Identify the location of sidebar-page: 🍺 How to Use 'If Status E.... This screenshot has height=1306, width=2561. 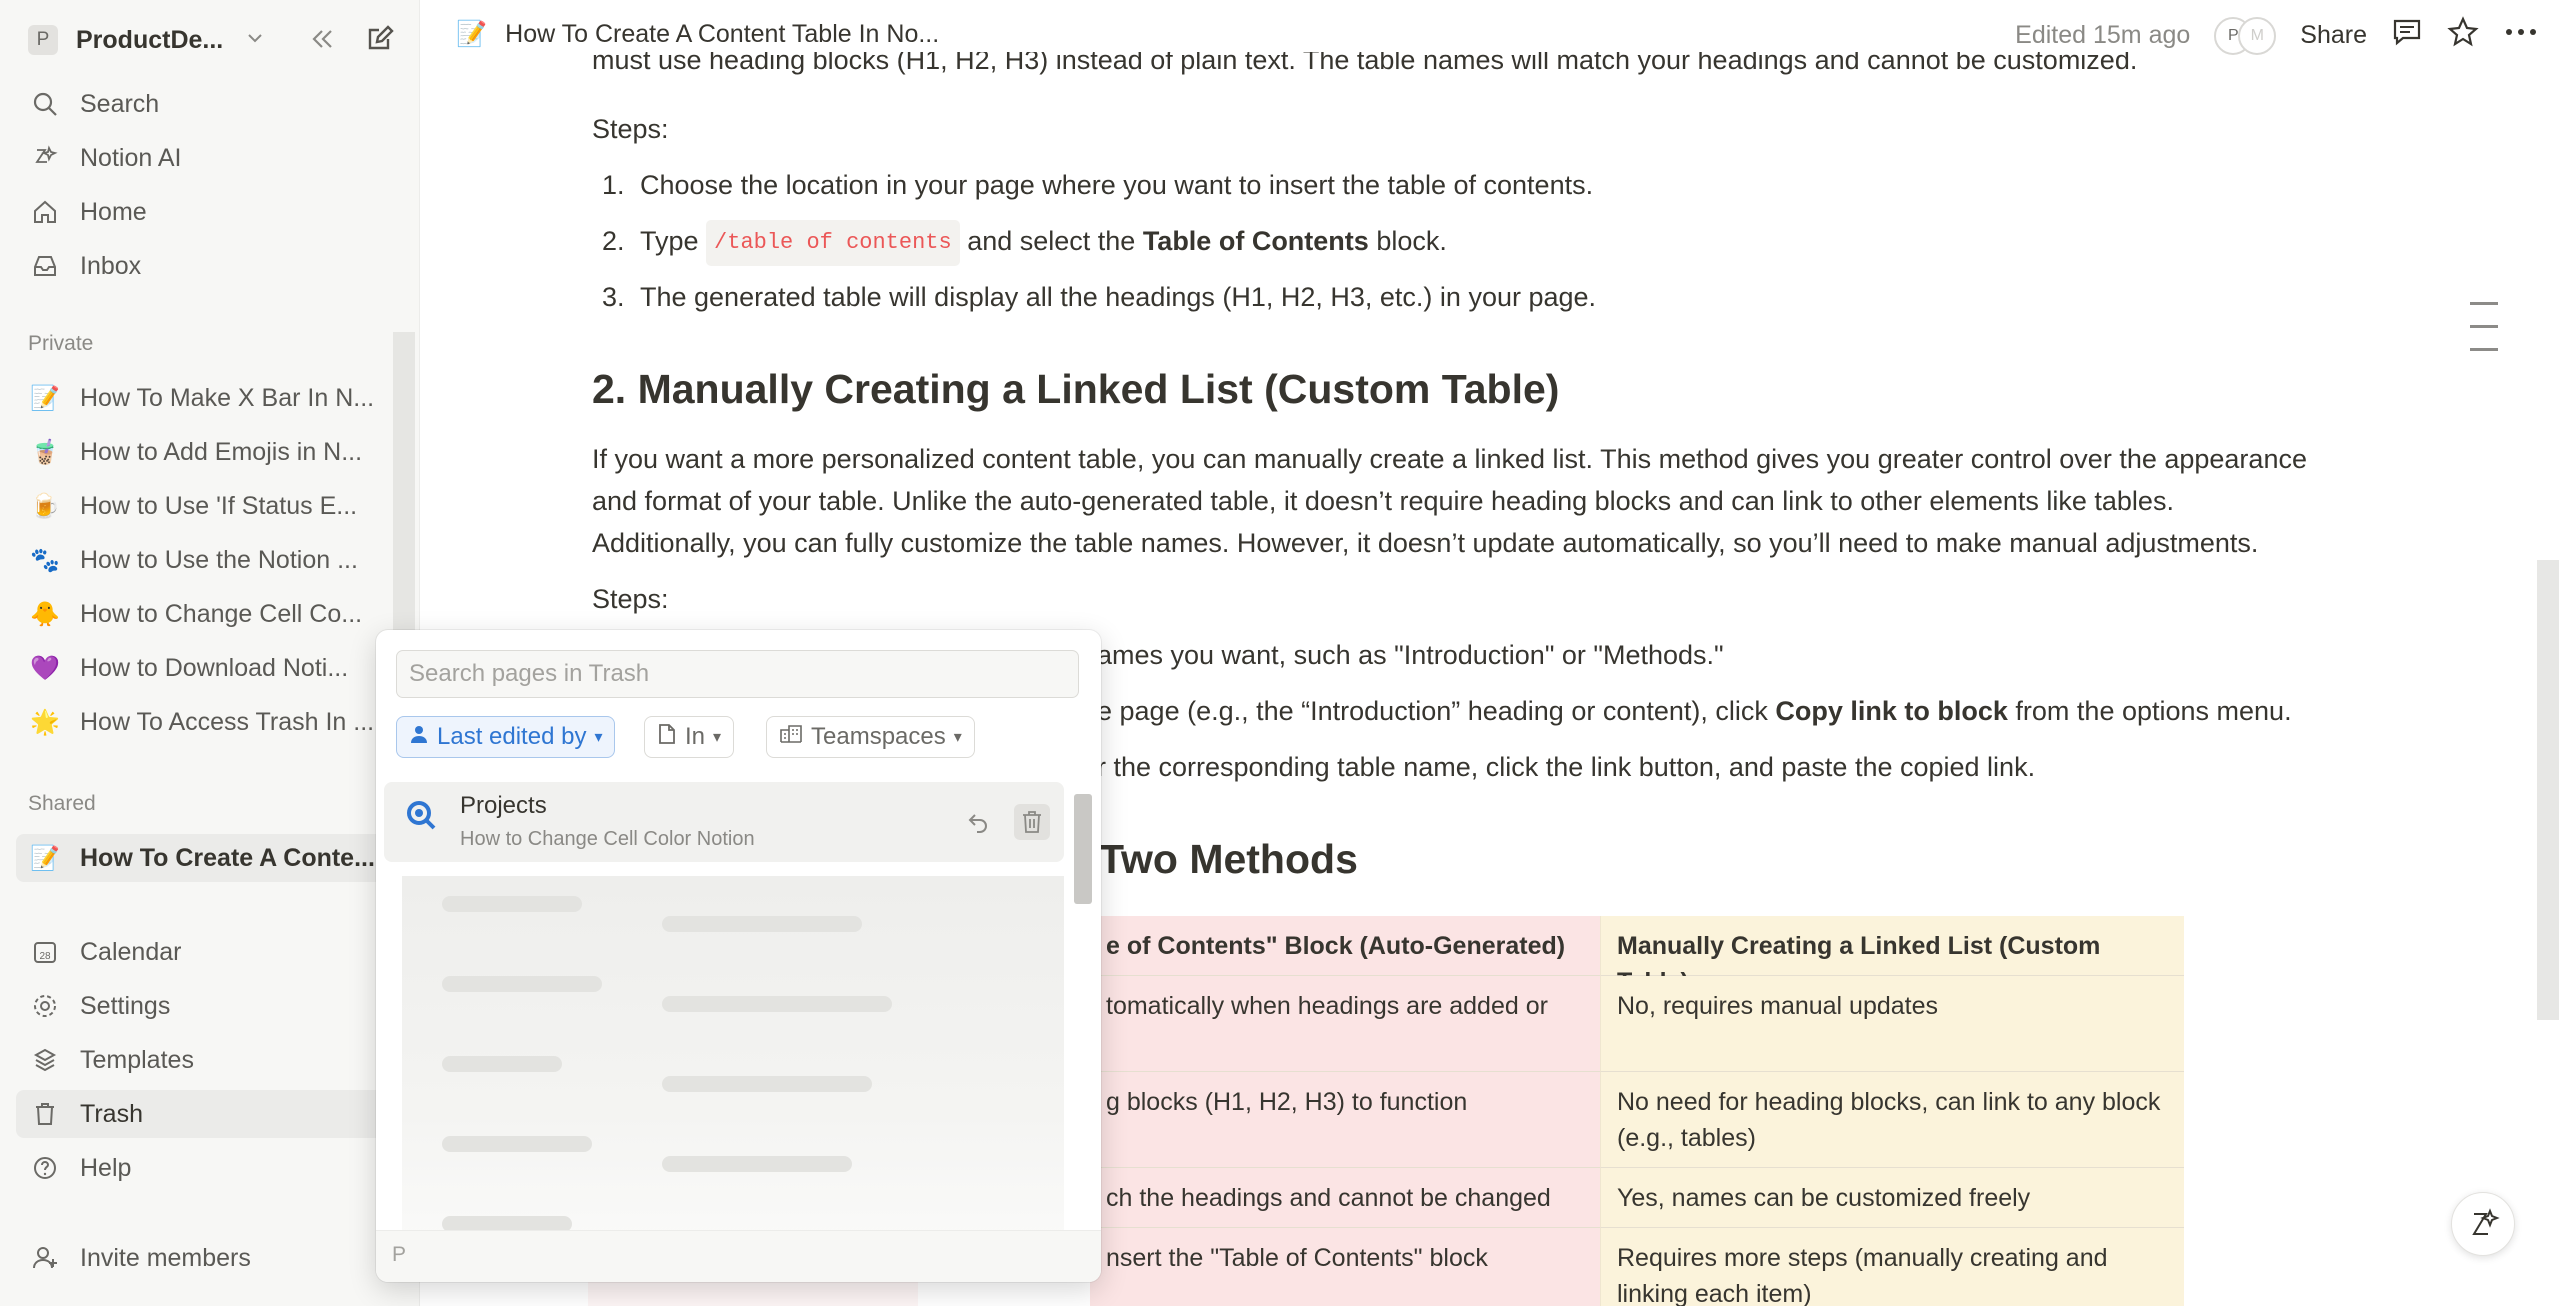
(212, 506).